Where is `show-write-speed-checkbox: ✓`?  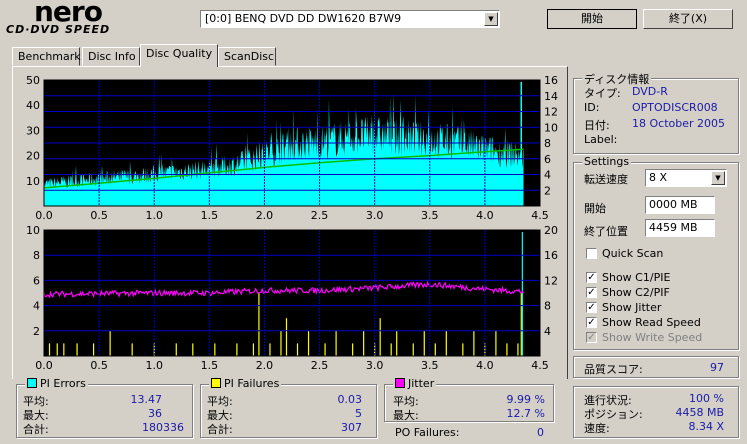 show-write-speed-checkbox: ✓ is located at coordinates (591, 337).